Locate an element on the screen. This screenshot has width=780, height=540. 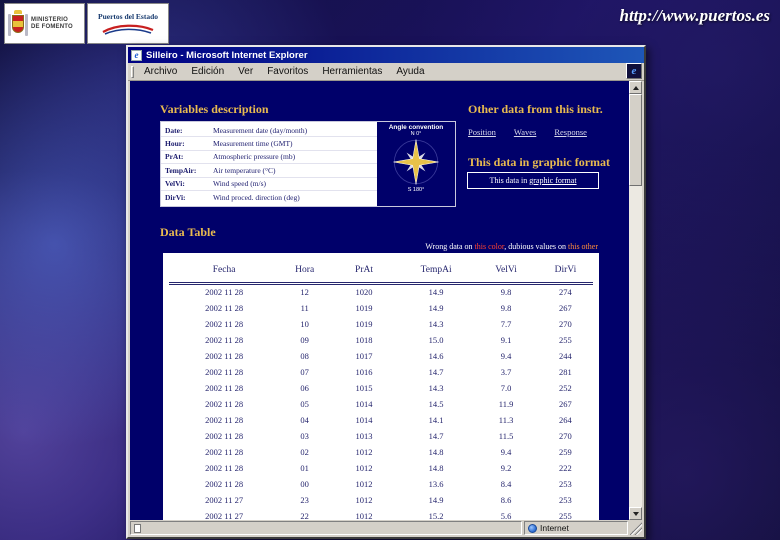
table-header-prat: PrAt is located at coordinates (364, 273).